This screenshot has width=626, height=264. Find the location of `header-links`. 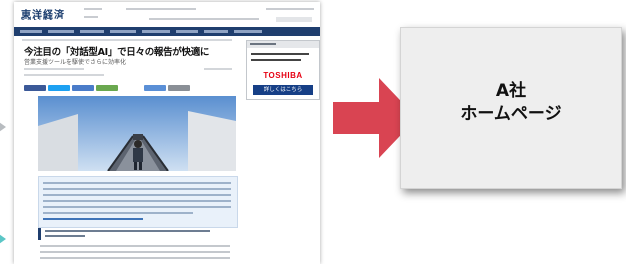

header-links is located at coordinates (204, 19).